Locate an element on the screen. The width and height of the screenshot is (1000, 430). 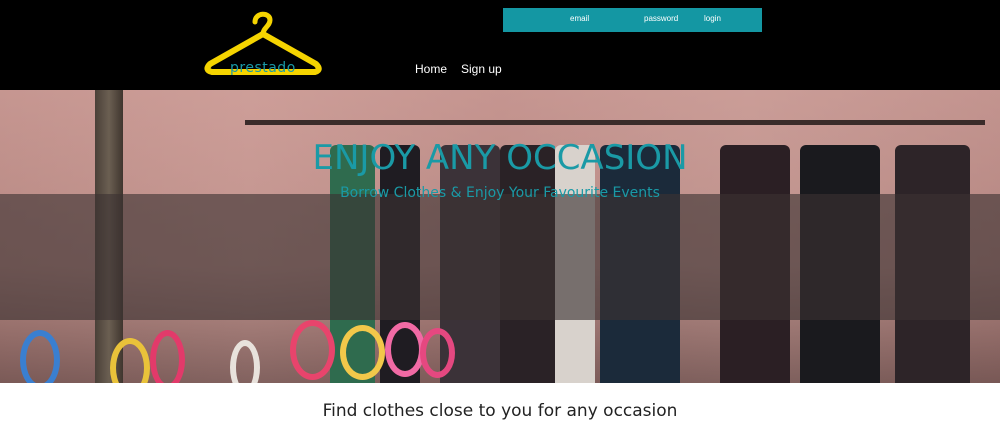
nav-home-link: Home is located at coordinates (431, 69).